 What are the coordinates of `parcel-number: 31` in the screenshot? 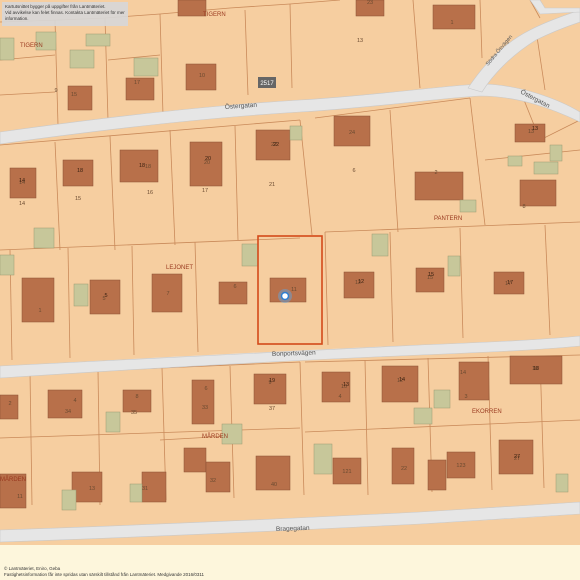 It's located at (145, 489).